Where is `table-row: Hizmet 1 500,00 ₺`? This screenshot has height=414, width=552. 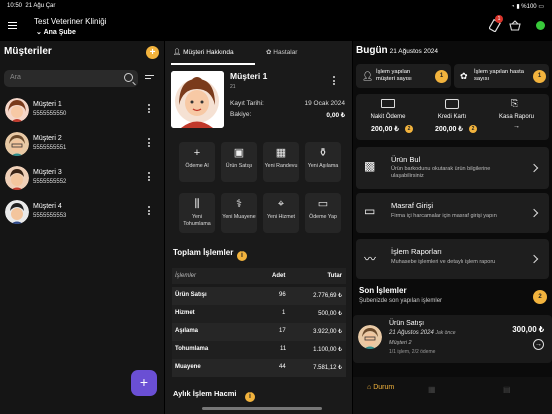
table-row: Hizmet 1 500,00 ₺ is located at coordinates (259, 314).